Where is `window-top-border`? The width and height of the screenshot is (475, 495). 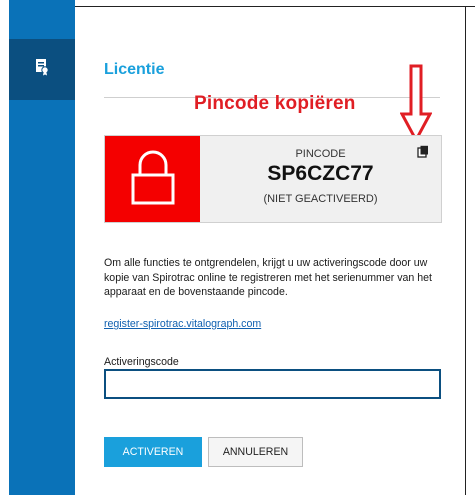
window-top-border is located at coordinates (275, 6).